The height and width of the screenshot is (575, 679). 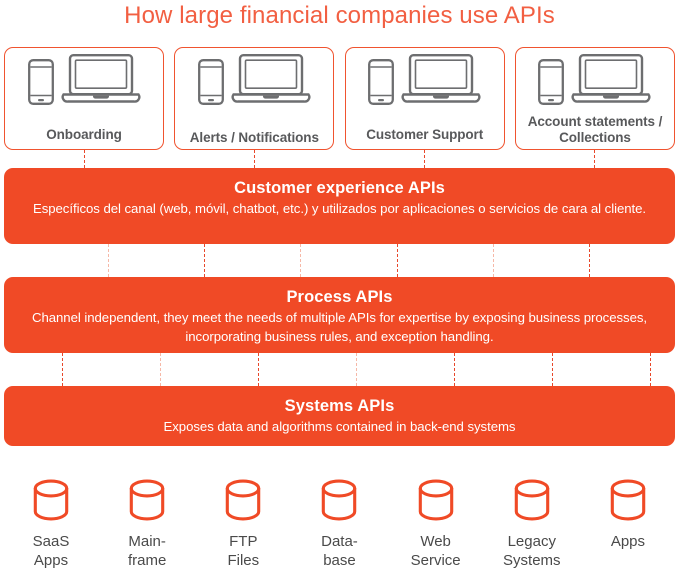 I want to click on backend-item-legacy-systems: Legacy Systems, so click(x=532, y=526).